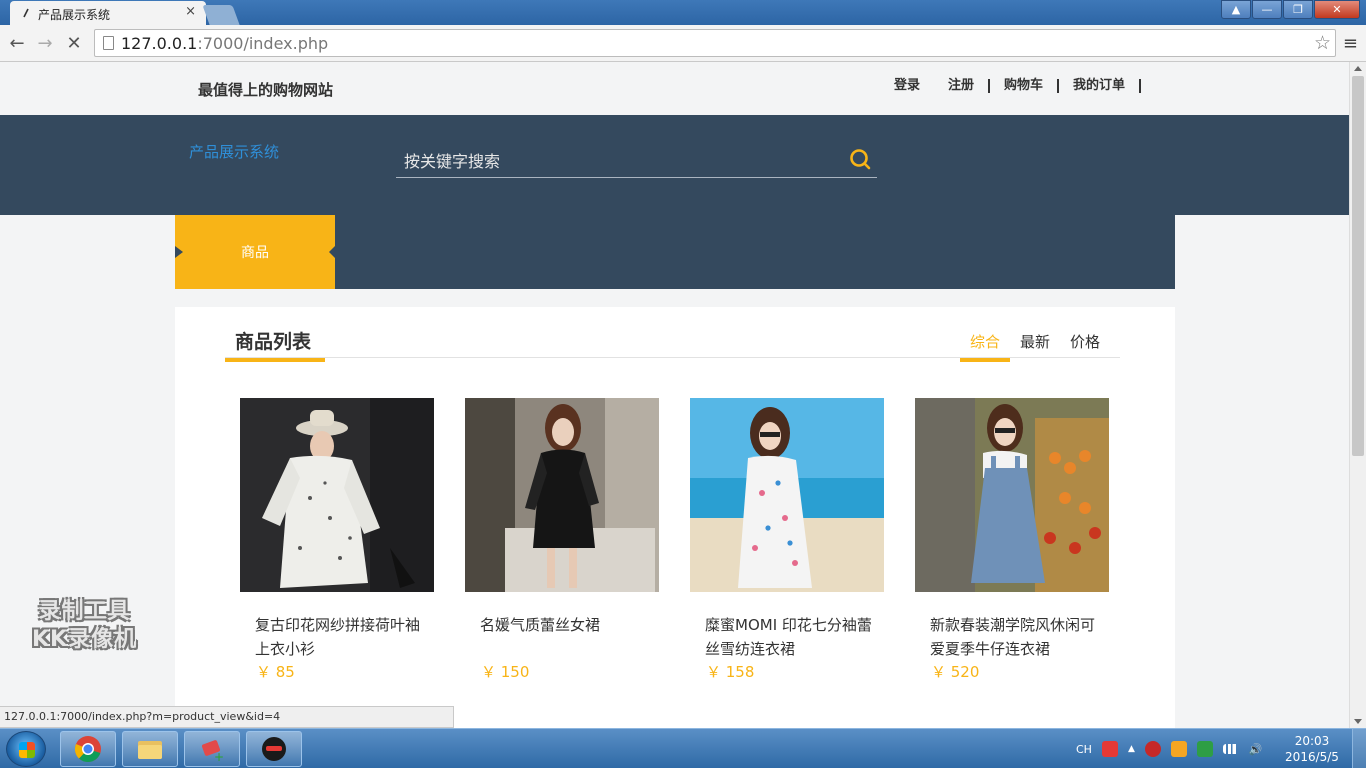 The image size is (1366, 768). I want to click on tab-close-icon: ×, so click(190, 11).